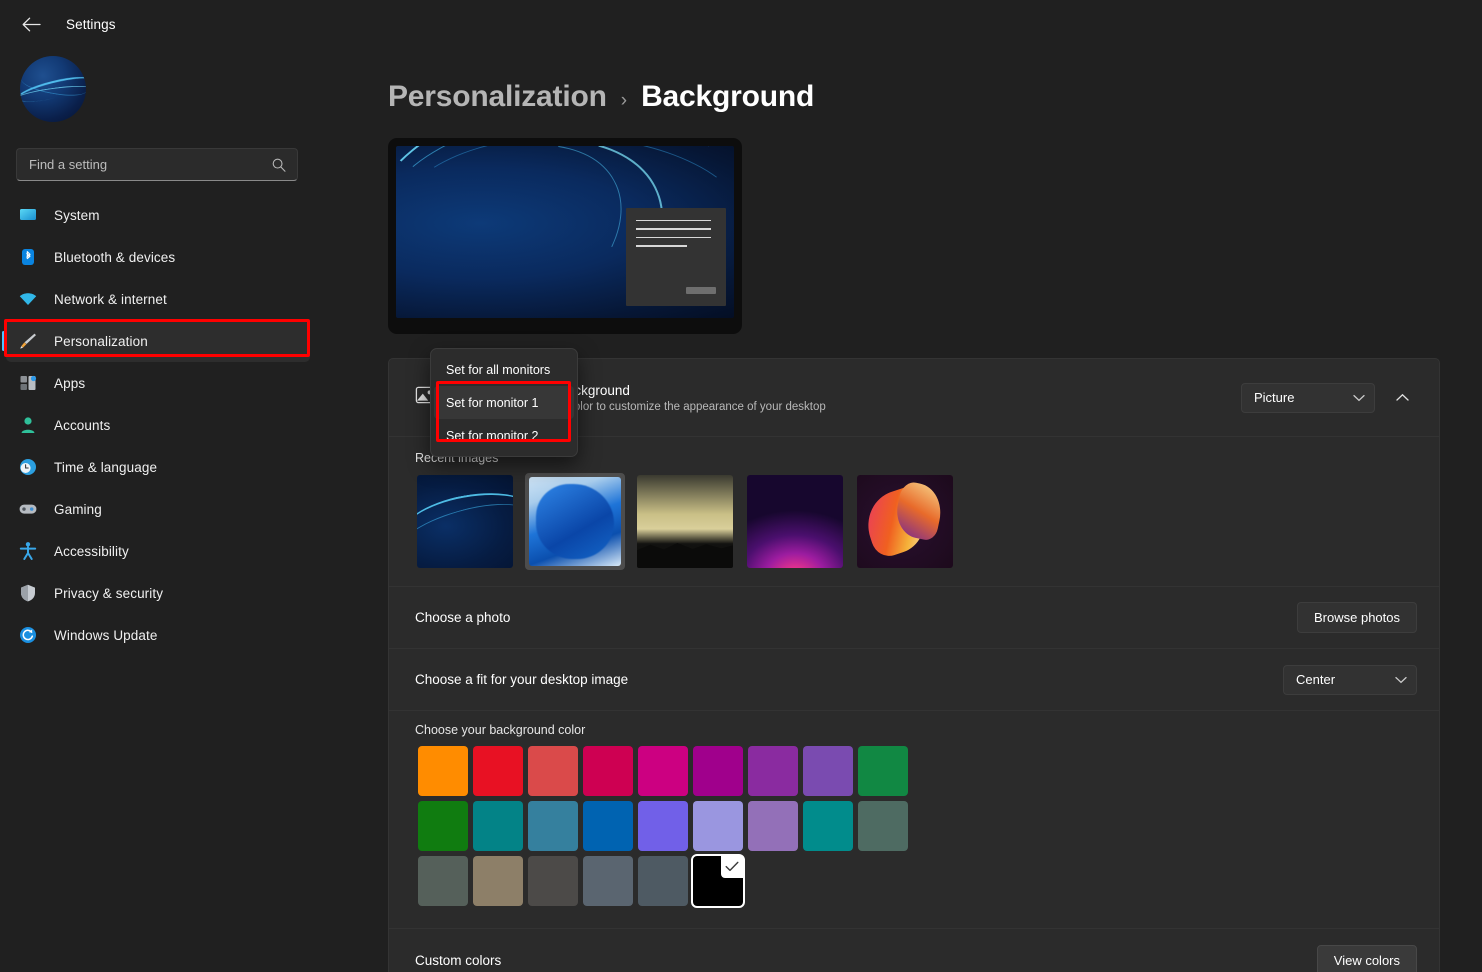 The height and width of the screenshot is (972, 1482). I want to click on view-colors-button: View colors, so click(1366, 958).